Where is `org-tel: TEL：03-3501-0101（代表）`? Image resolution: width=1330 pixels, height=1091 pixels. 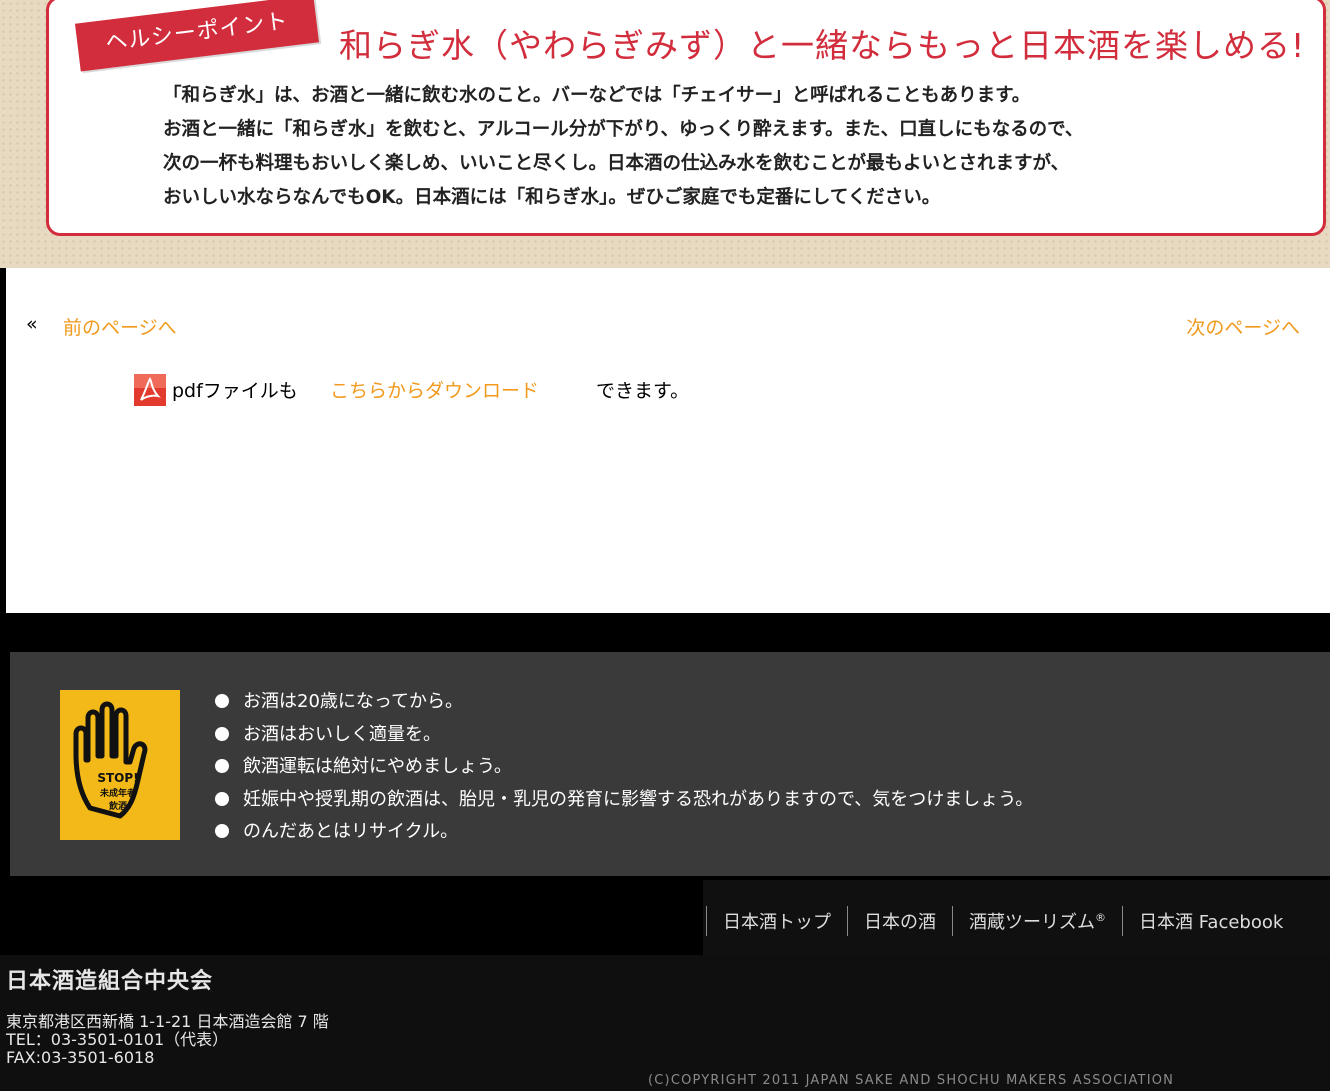 org-tel: TEL：03-3501-0101（代表） is located at coordinates (117, 1039).